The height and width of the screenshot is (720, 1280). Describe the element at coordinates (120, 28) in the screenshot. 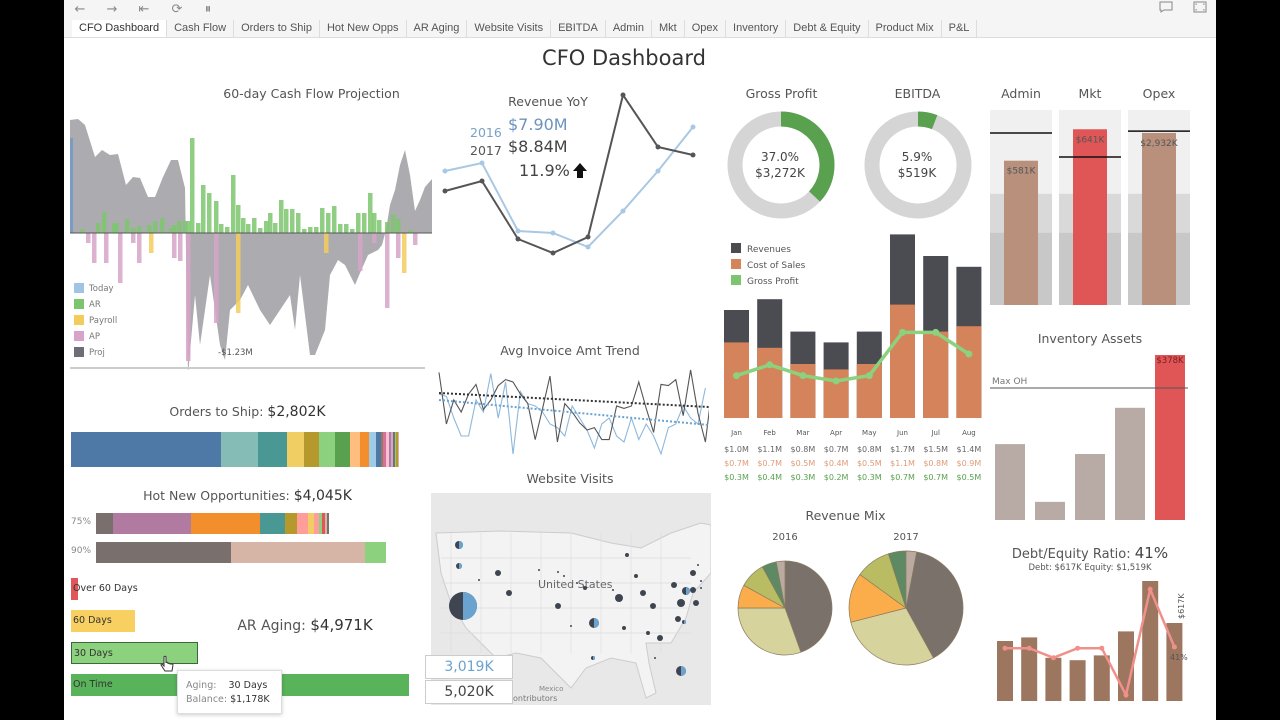

I see `tab-cfo-dashboard: CFO Dashboard` at that location.